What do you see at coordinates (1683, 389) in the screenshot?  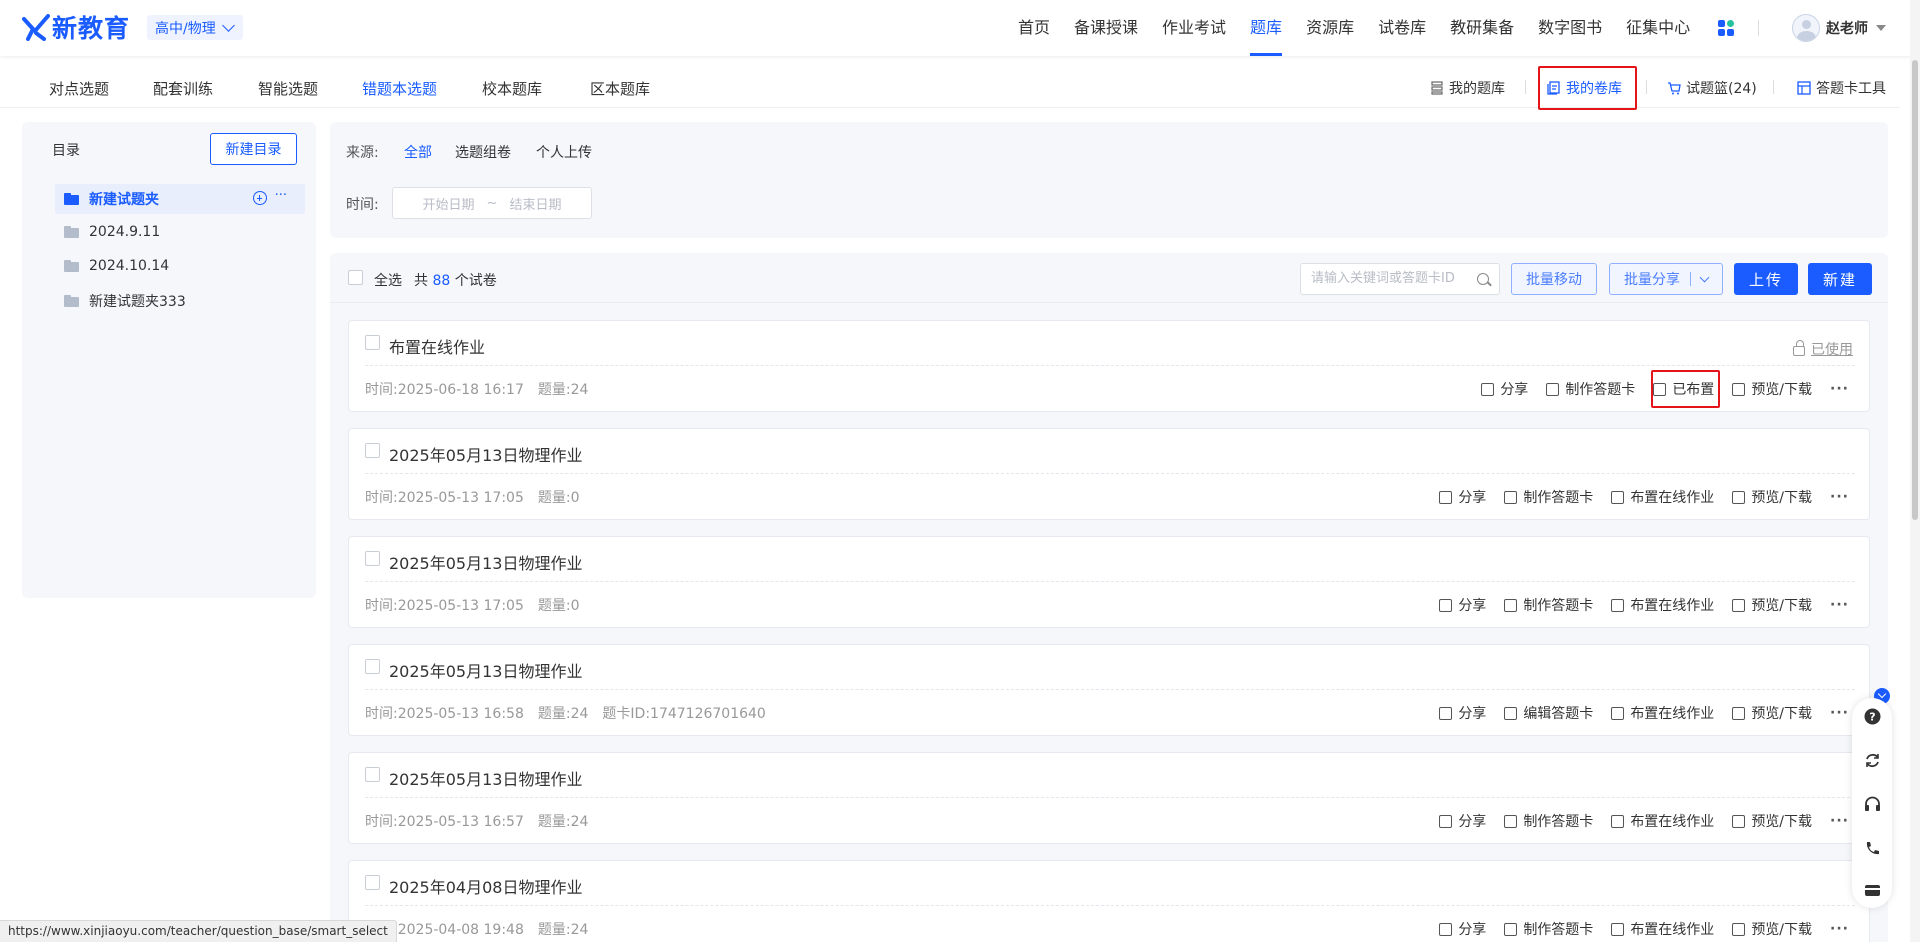 I see `assigned-button: 已布置` at bounding box center [1683, 389].